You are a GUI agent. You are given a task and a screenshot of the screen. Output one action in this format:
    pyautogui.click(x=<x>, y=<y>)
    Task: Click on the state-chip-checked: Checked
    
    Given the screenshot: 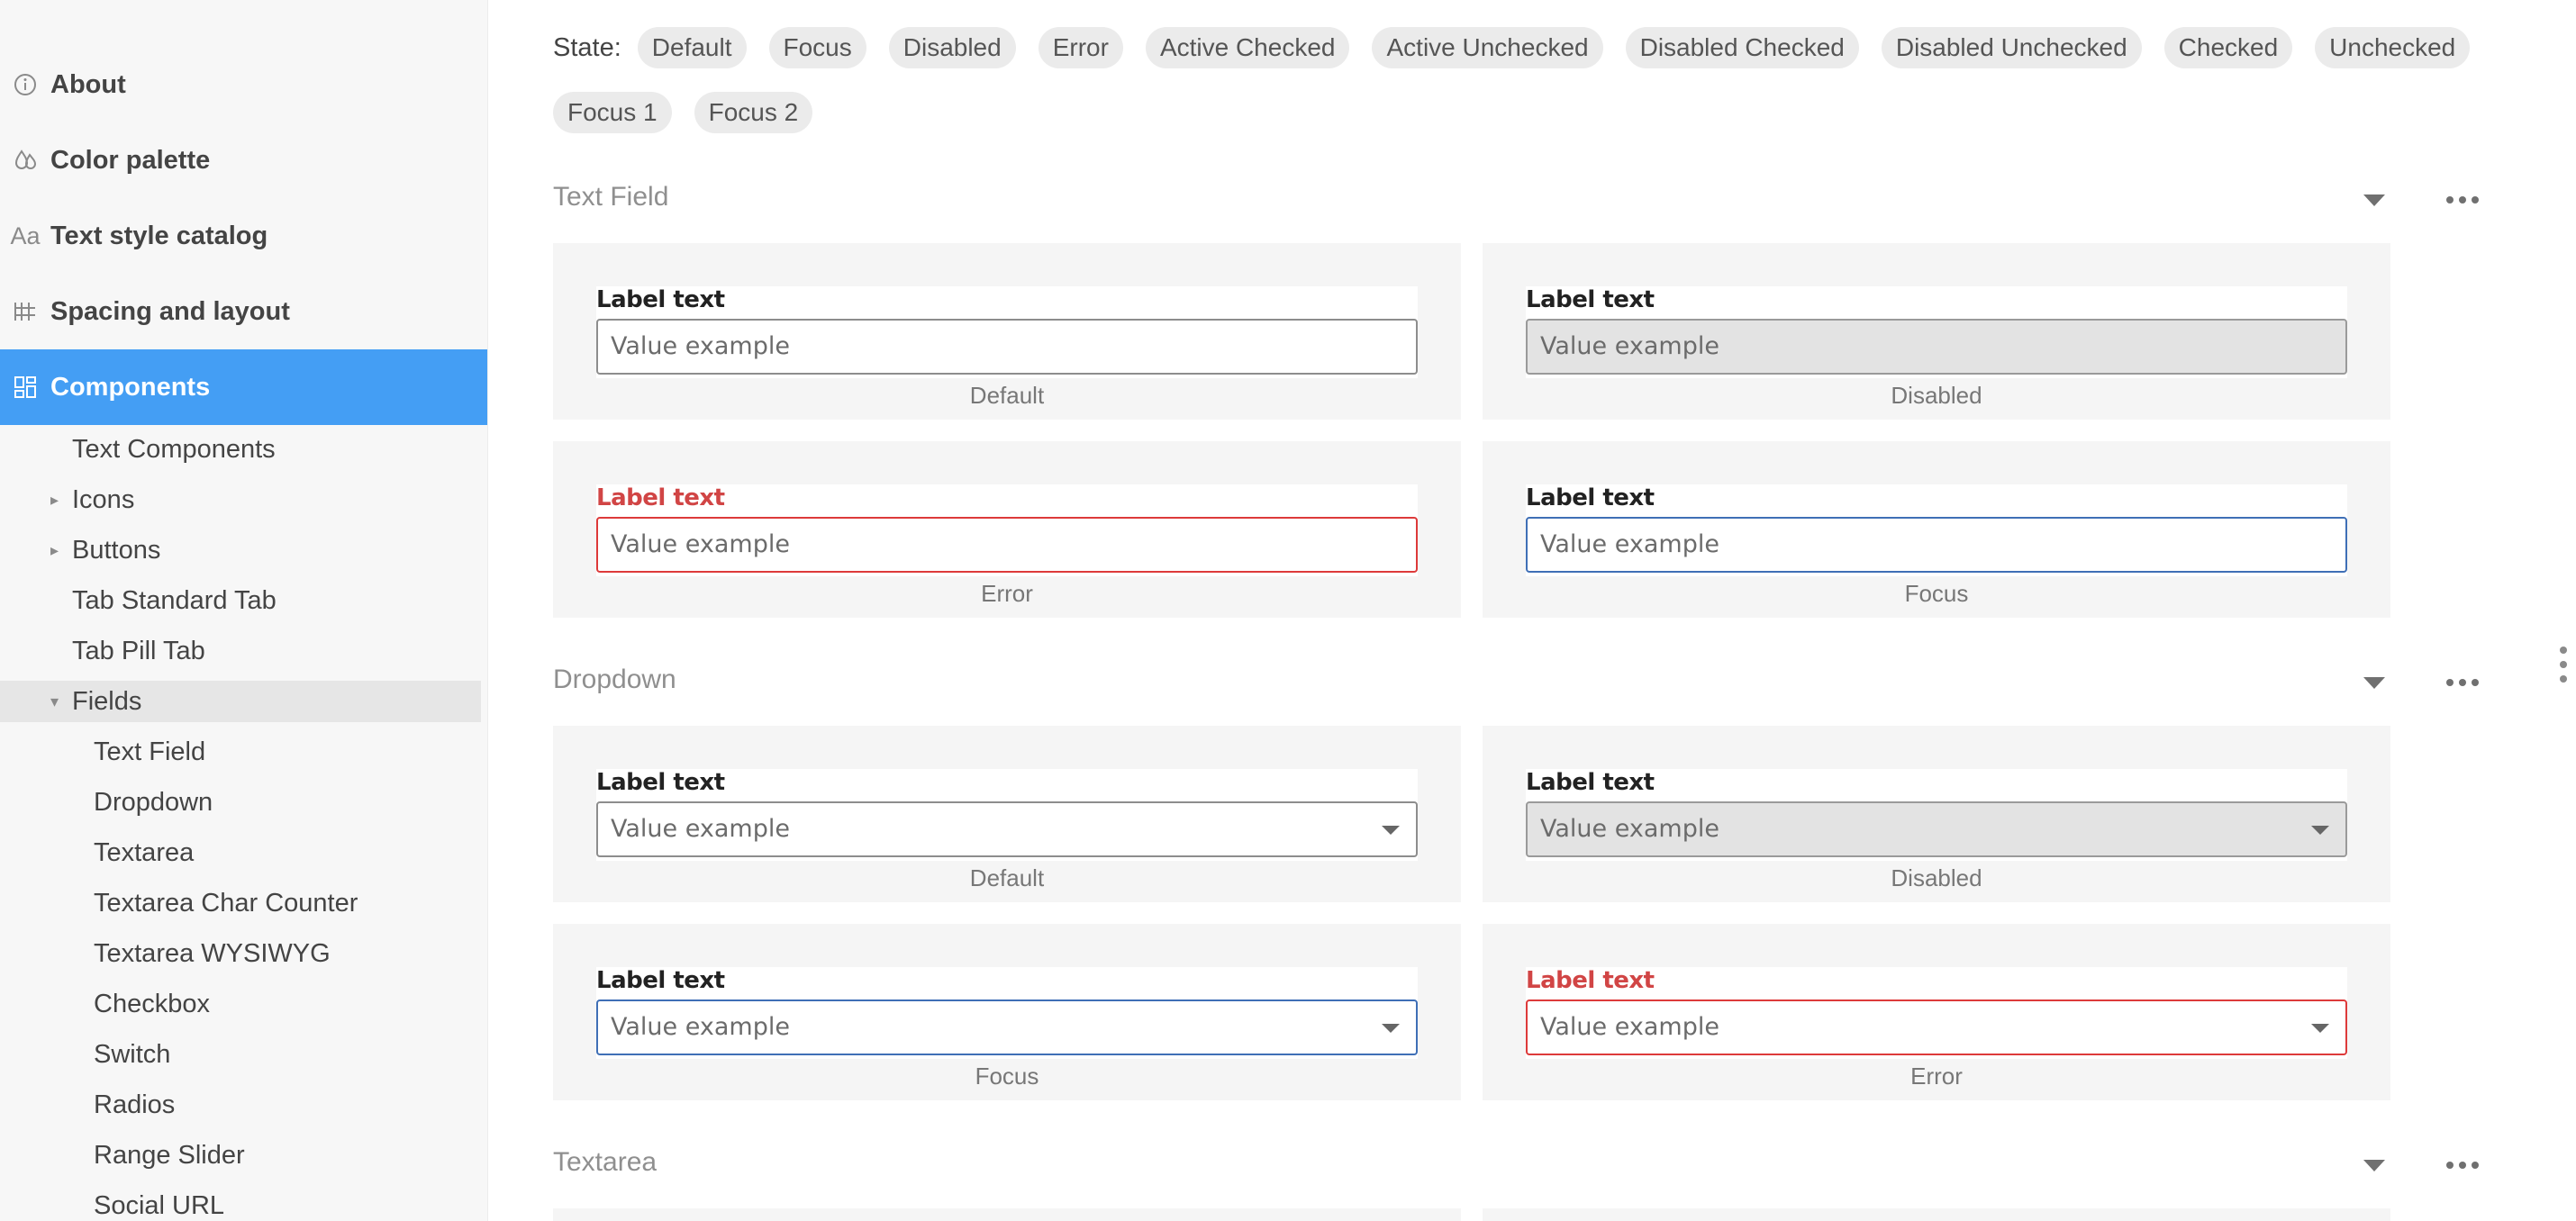 What is the action you would take?
    pyautogui.click(x=2228, y=48)
    